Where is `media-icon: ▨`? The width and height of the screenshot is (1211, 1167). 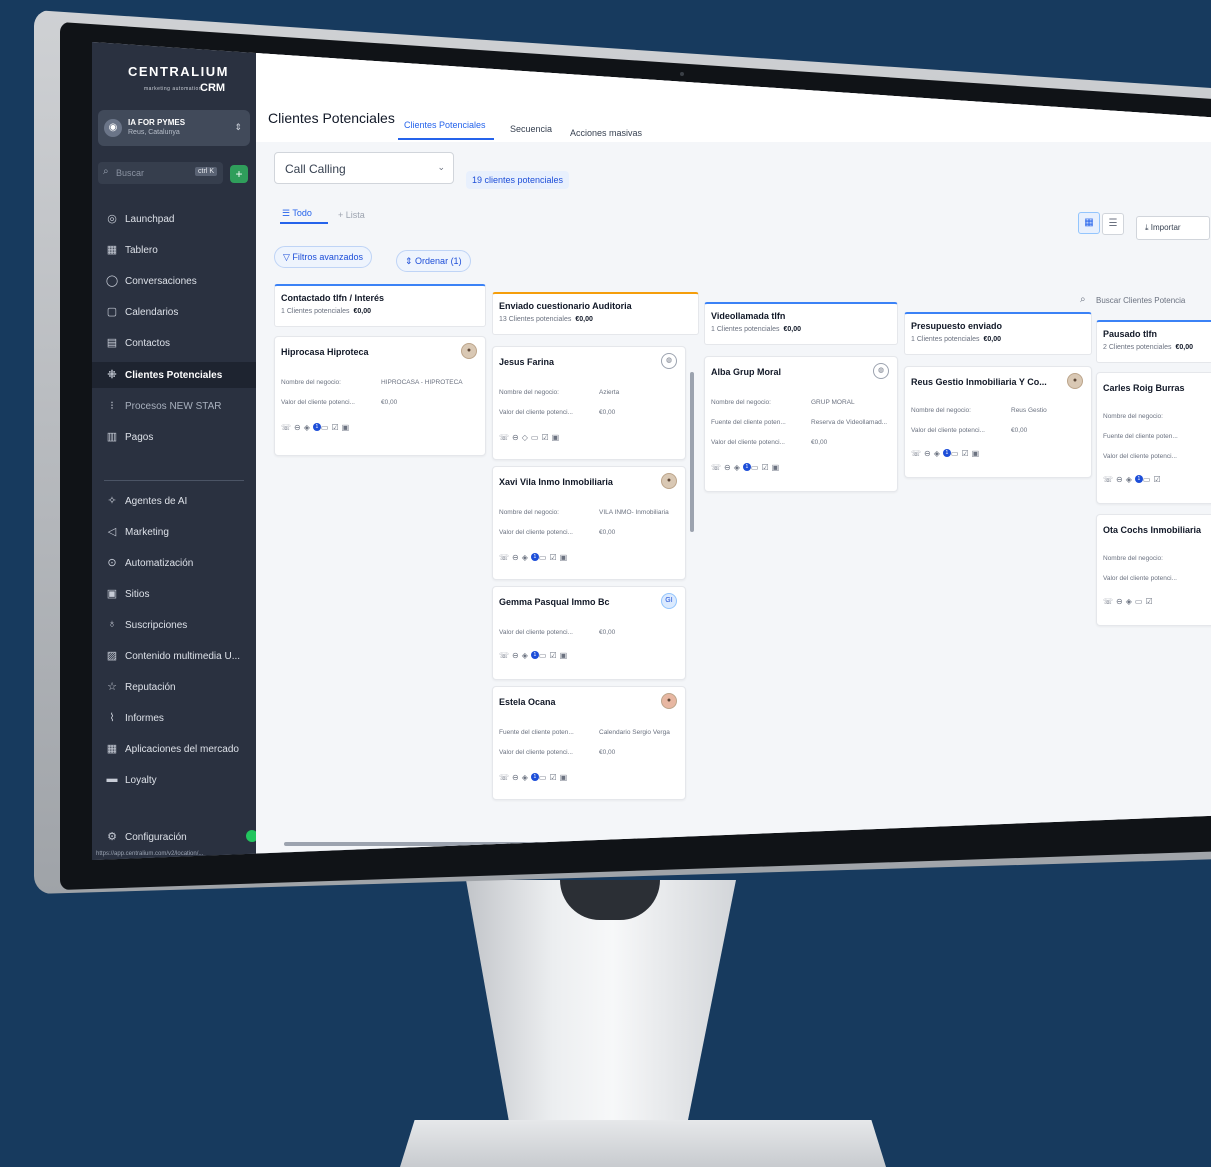 media-icon: ▨ is located at coordinates (112, 656).